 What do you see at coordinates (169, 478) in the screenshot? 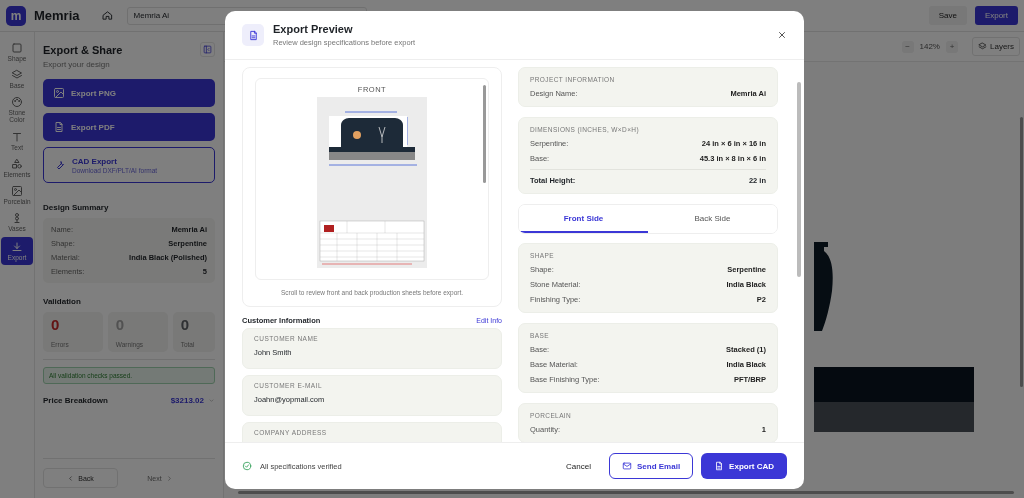
I see `chevron-right-icon` at bounding box center [169, 478].